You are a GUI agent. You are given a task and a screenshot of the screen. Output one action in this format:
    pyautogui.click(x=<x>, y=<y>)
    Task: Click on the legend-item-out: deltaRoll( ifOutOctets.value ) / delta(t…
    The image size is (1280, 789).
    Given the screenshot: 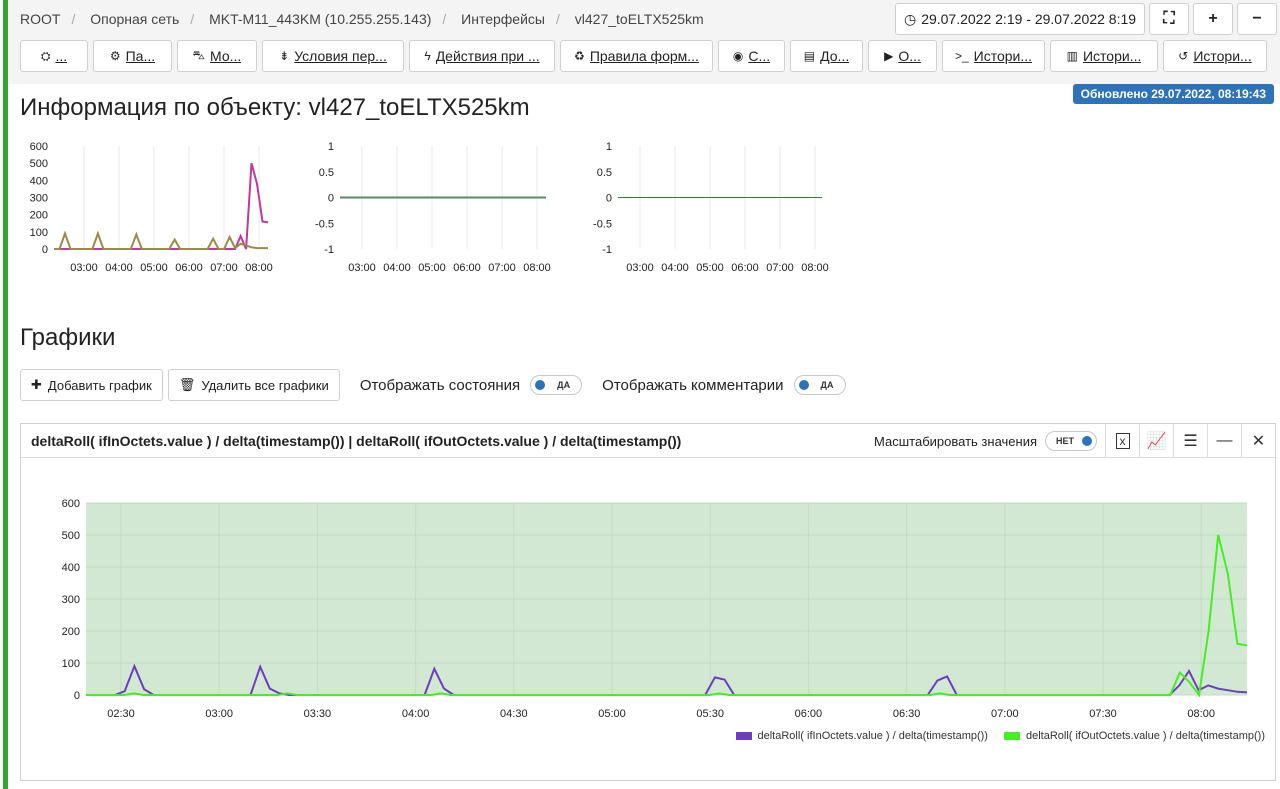 What is the action you would take?
    pyautogui.click(x=1134, y=736)
    